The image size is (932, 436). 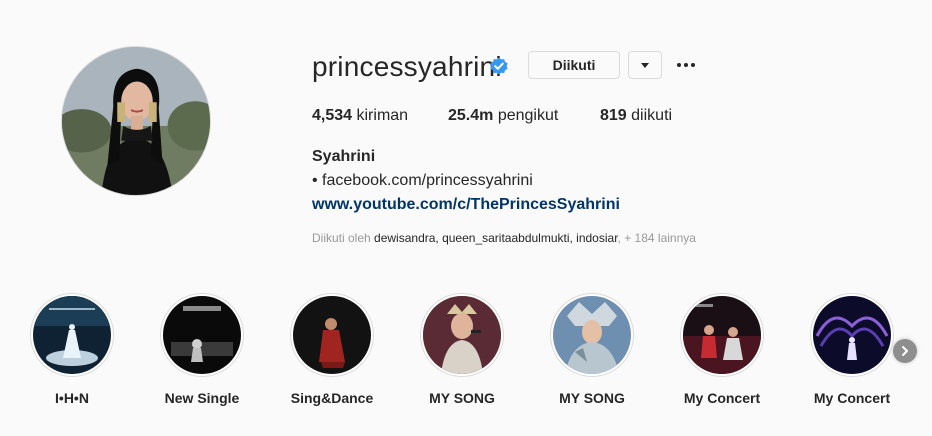 I want to click on chevron-right-icon, so click(x=905, y=351).